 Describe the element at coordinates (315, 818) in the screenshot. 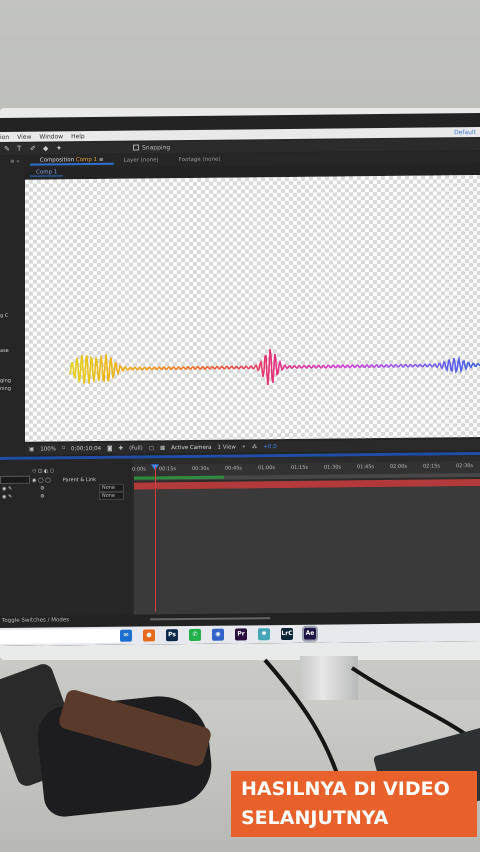

I see `caption-line-2: SELANJUTNYA` at that location.